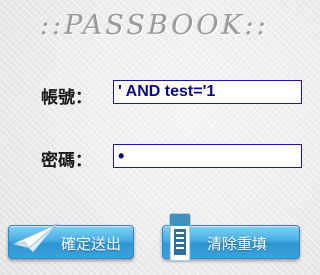 Image resolution: width=320 pixels, height=275 pixels. I want to click on eraser-icon, so click(180, 237).